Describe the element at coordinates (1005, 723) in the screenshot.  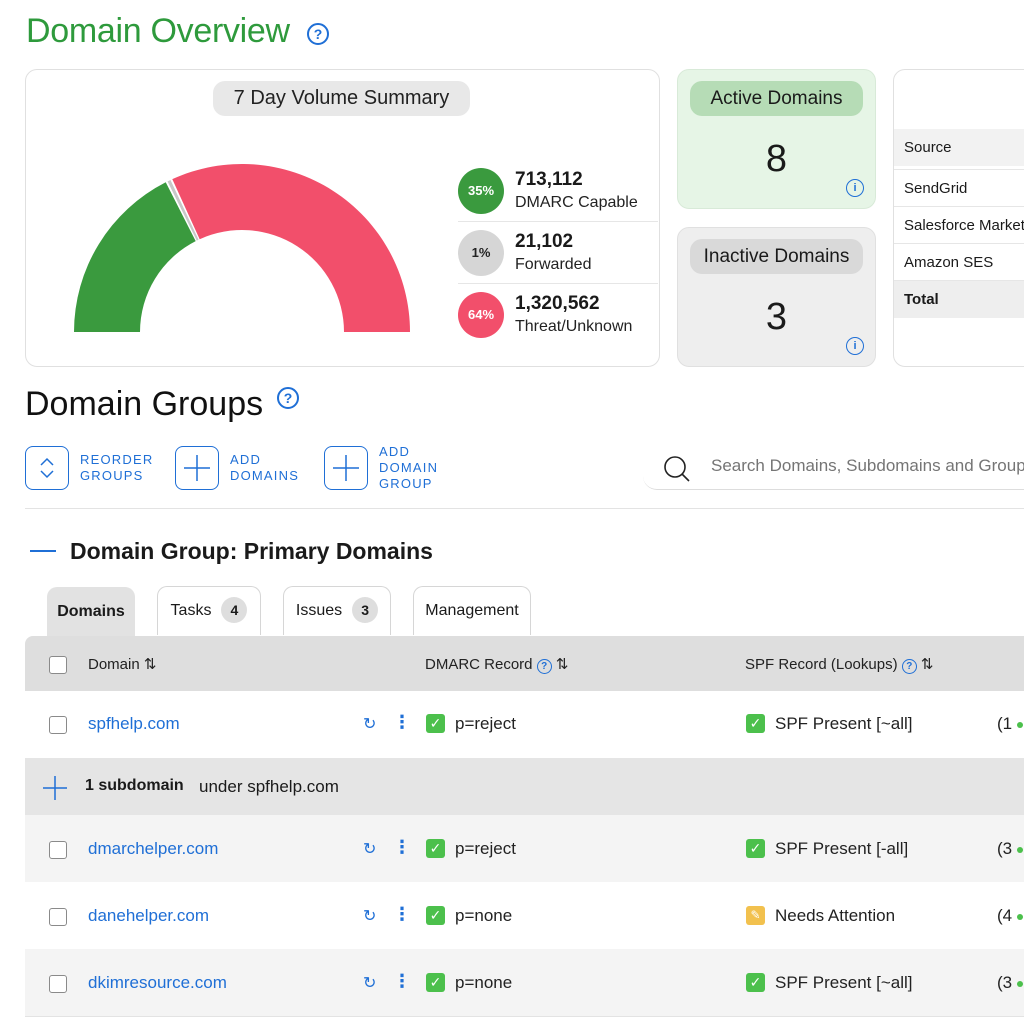
I see `lookup-count: (1` at that location.